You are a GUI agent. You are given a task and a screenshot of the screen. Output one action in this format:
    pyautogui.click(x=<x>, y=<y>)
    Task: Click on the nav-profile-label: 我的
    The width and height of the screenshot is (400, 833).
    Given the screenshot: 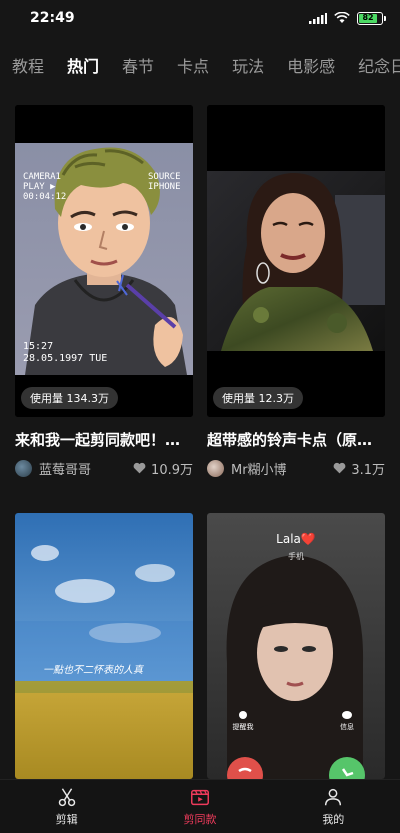 What is the action you would take?
    pyautogui.click(x=333, y=819)
    